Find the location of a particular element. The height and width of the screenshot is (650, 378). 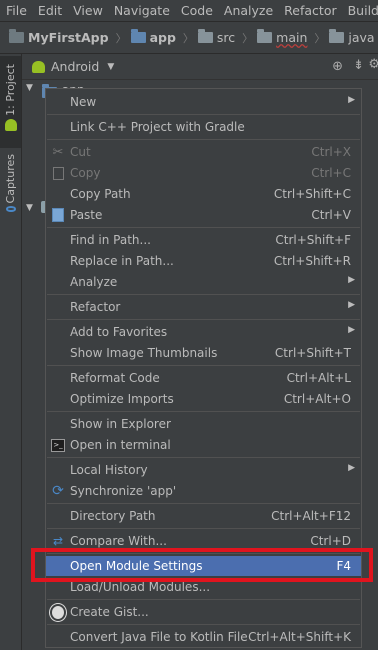

collapse-icon: ⇟ is located at coordinates (358, 65).